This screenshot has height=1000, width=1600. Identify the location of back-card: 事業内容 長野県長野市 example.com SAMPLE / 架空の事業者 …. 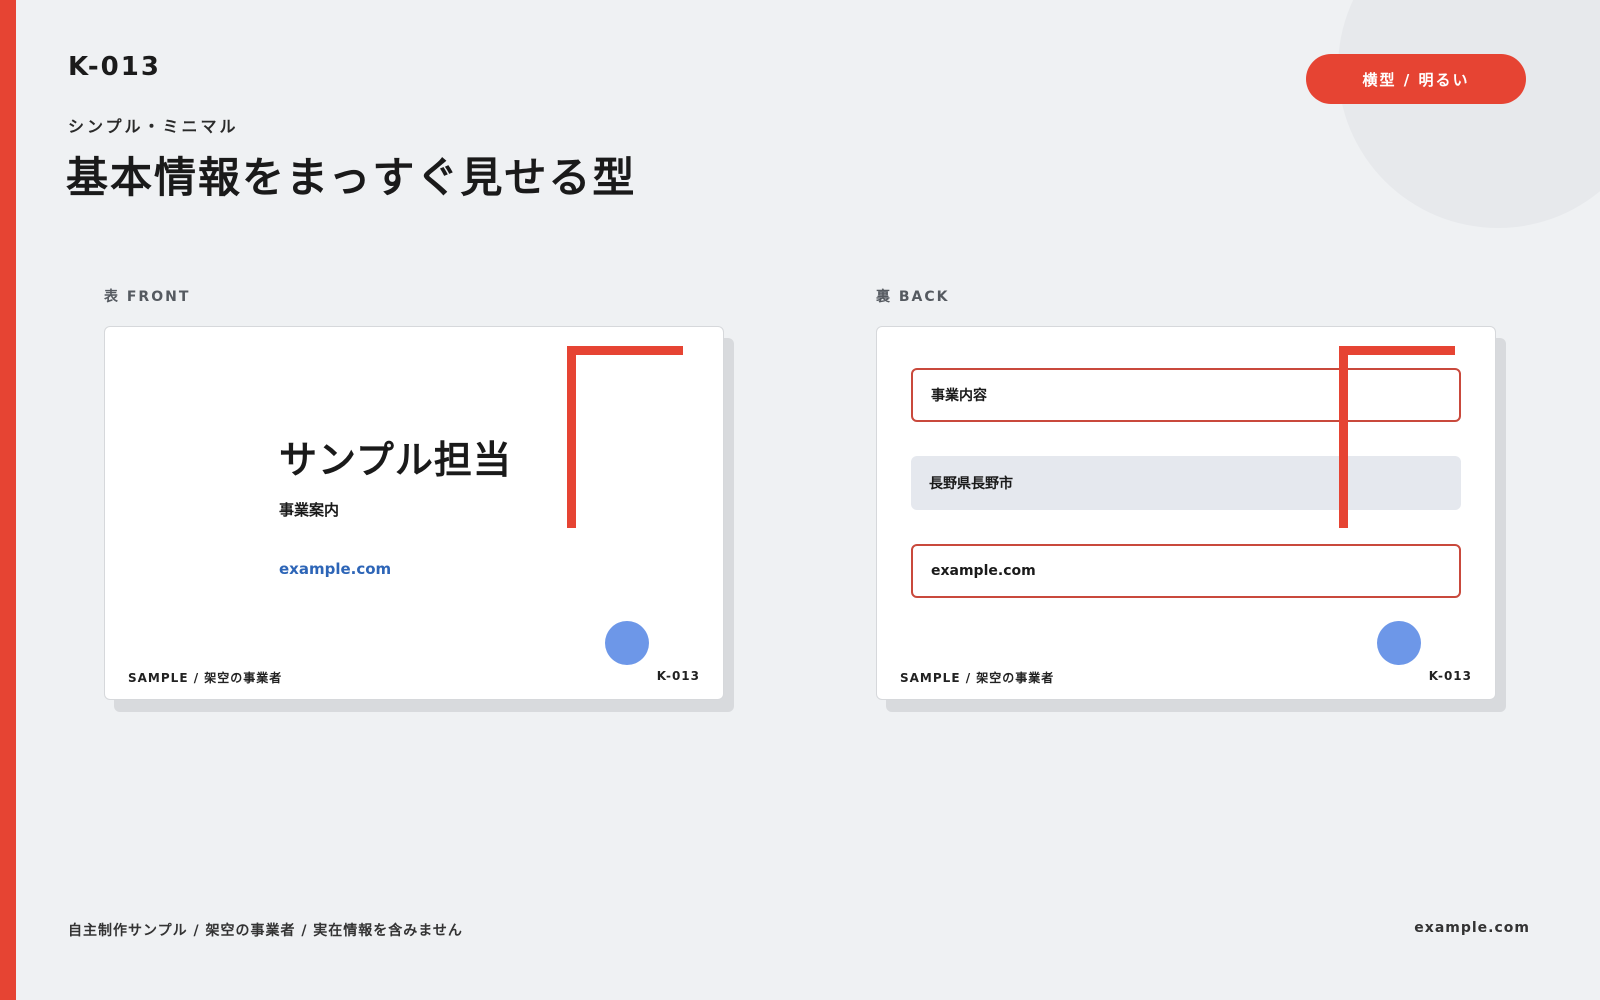
(1186, 513).